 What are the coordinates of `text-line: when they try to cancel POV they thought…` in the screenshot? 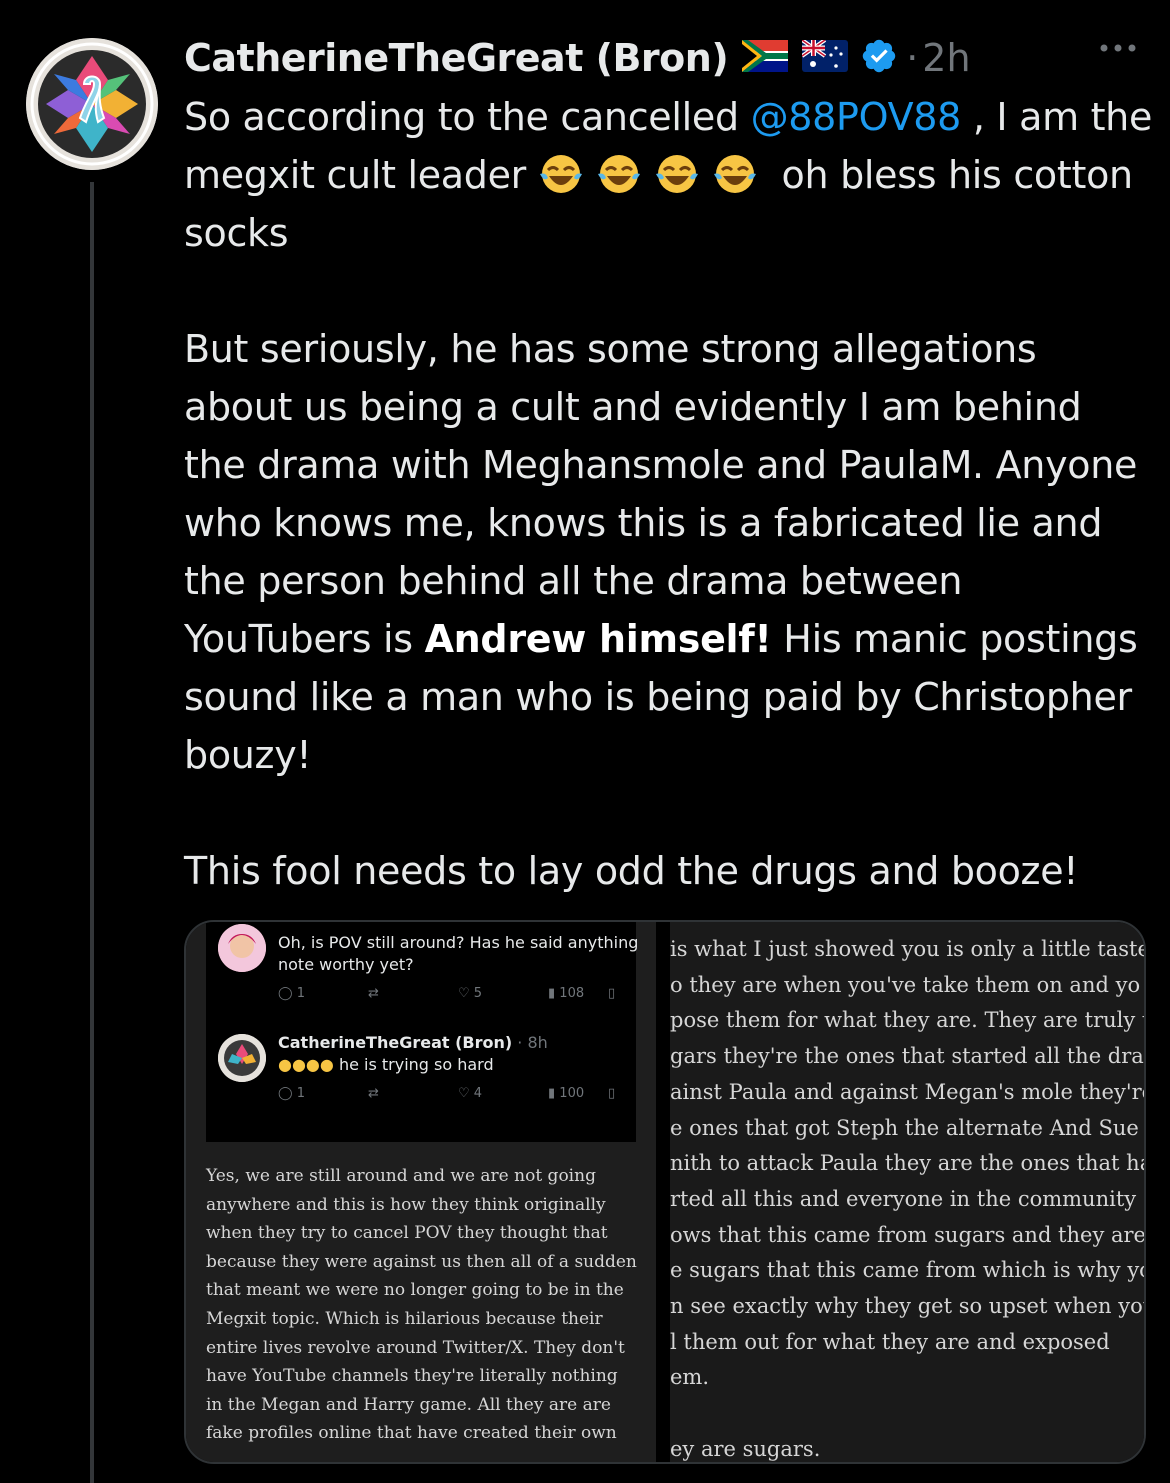 It's located at (407, 1233).